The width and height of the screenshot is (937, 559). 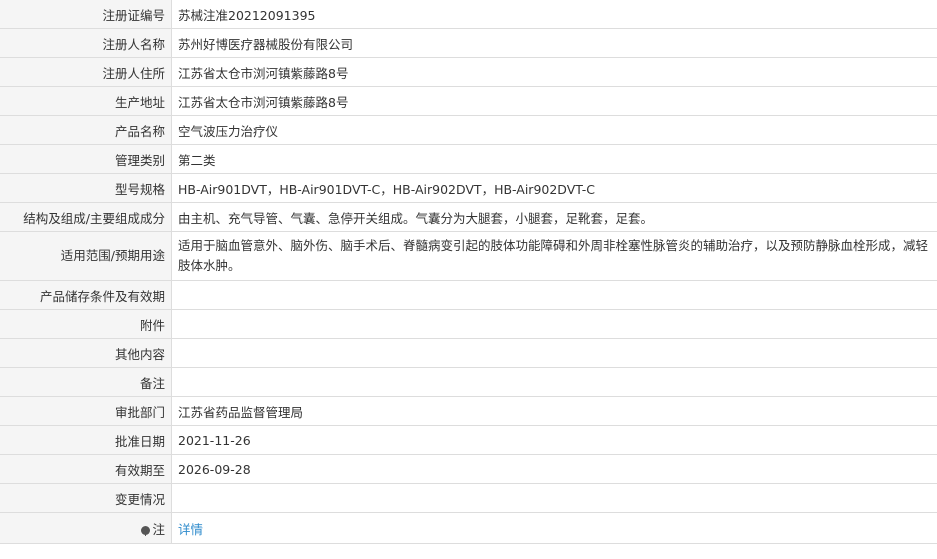 I want to click on row-label: 注册人住所, so click(x=86, y=72).